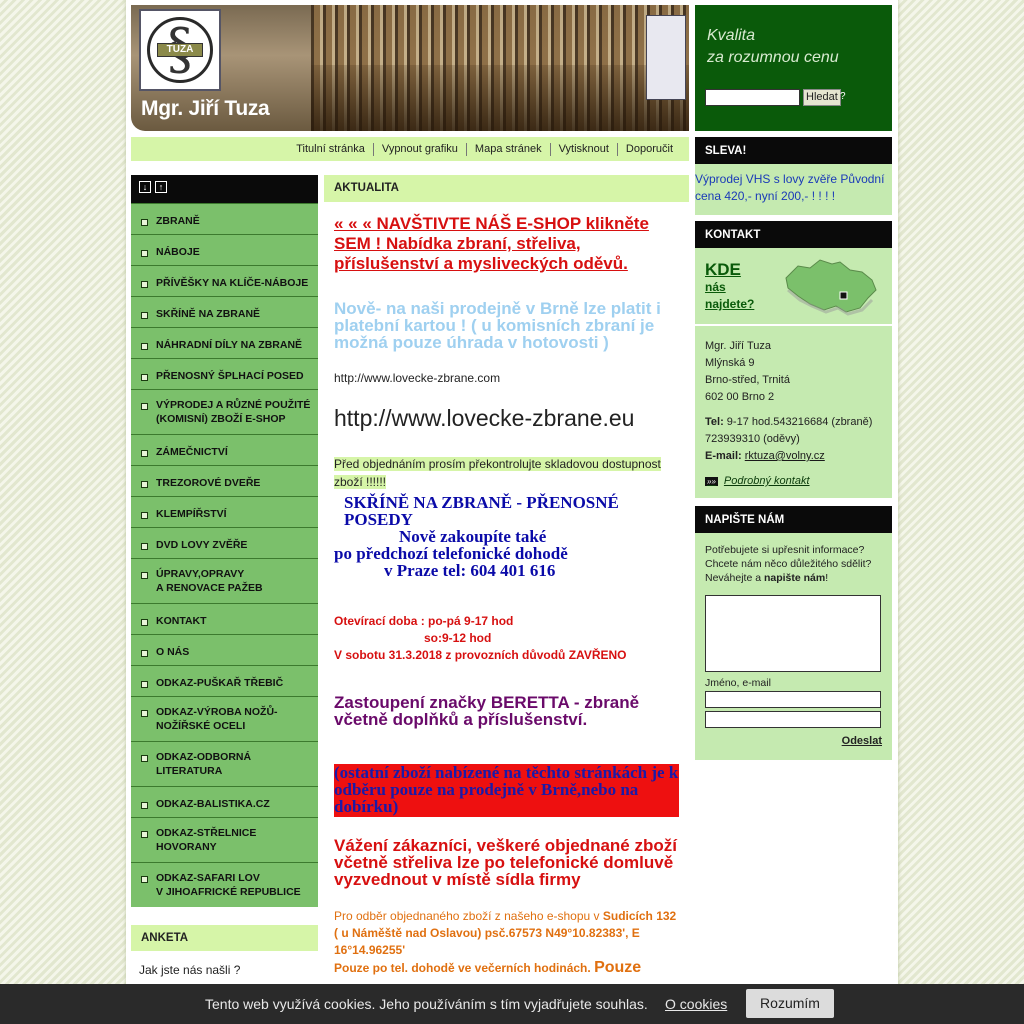 The width and height of the screenshot is (1024, 1024). Describe the element at coordinates (208, 878) in the screenshot. I see `sidebar-item-label: ODKAZ-SAFARI LOV` at that location.